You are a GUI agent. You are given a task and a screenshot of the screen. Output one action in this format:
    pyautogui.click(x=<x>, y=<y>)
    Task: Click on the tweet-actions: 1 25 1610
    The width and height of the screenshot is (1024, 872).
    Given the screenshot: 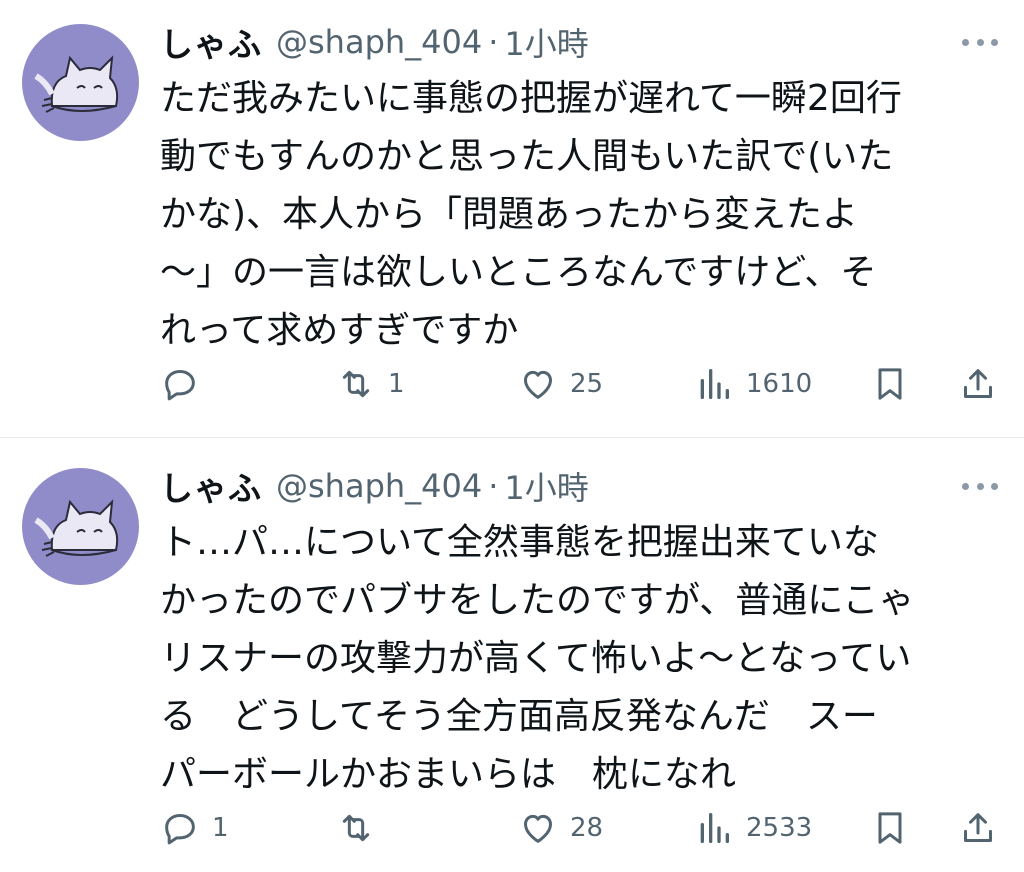 What is the action you would take?
    pyautogui.click(x=582, y=384)
    